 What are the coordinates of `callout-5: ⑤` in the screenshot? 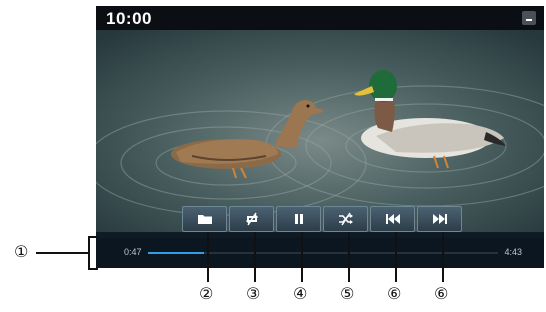 It's located at (347, 293).